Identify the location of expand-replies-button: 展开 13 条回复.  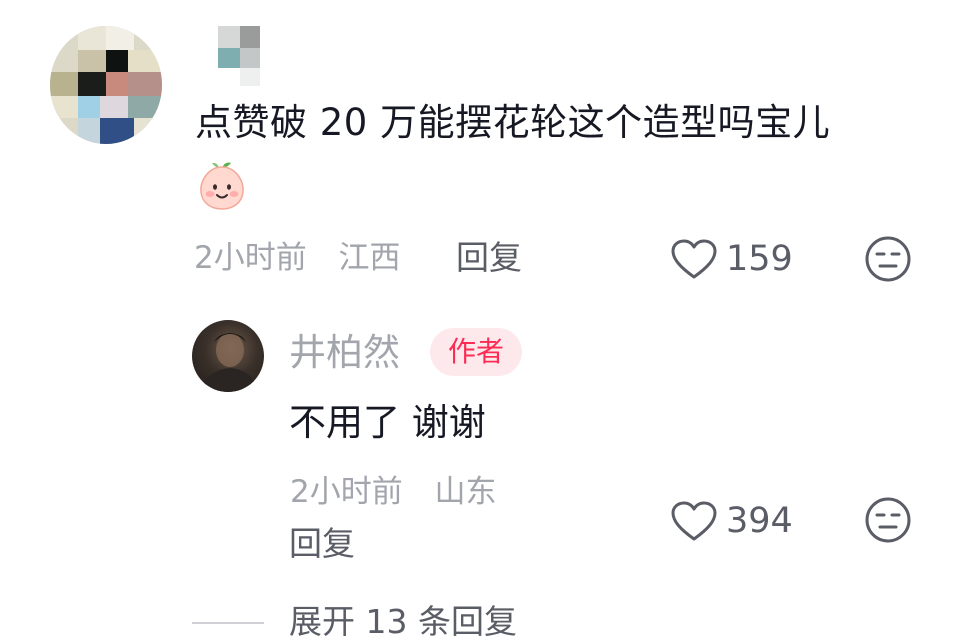
(403, 622).